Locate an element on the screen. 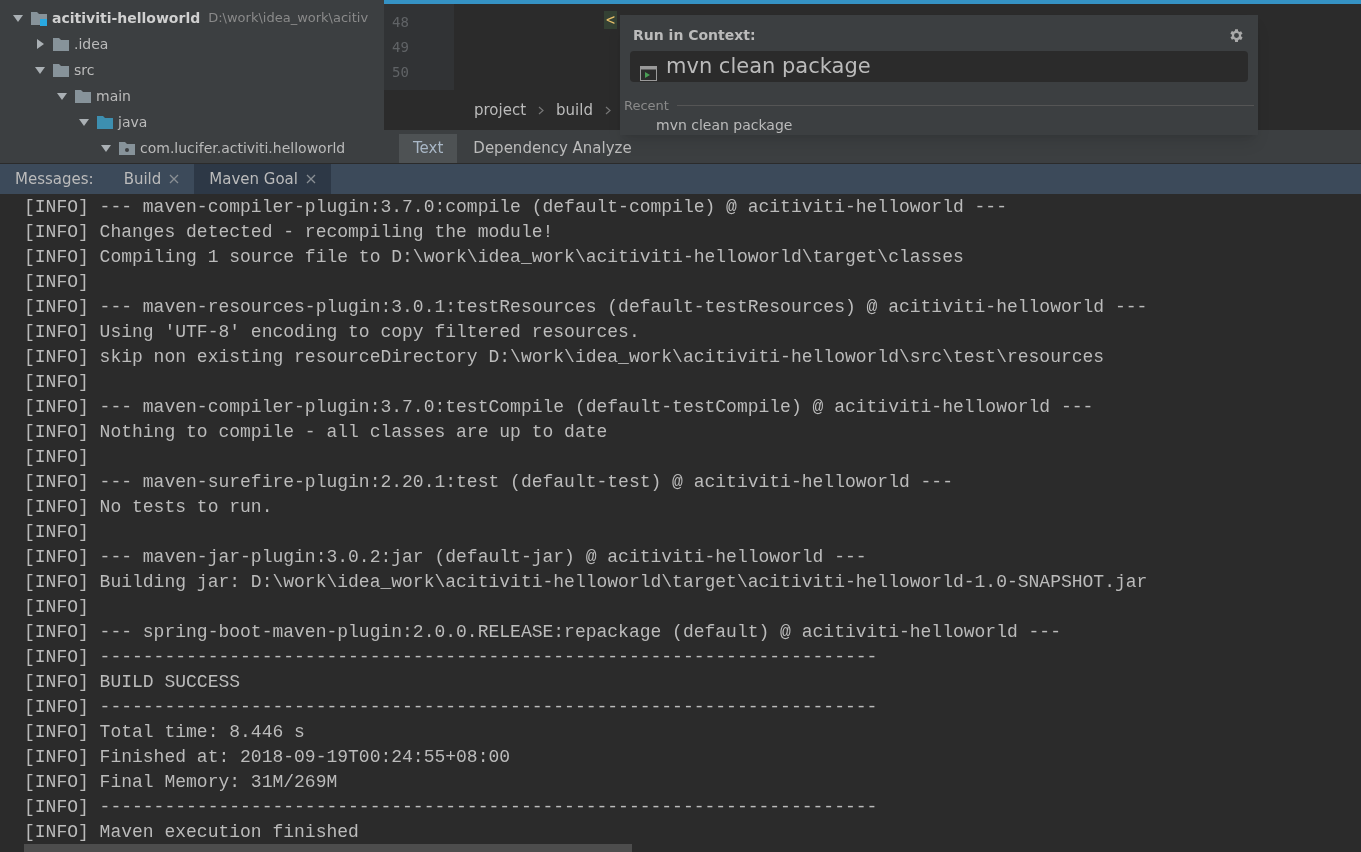  tree-item-label: main is located at coordinates (113, 96).